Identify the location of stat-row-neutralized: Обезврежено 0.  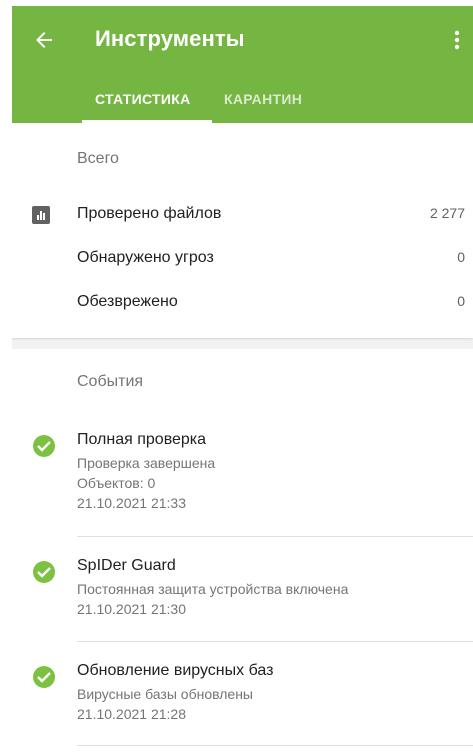
(242, 303).